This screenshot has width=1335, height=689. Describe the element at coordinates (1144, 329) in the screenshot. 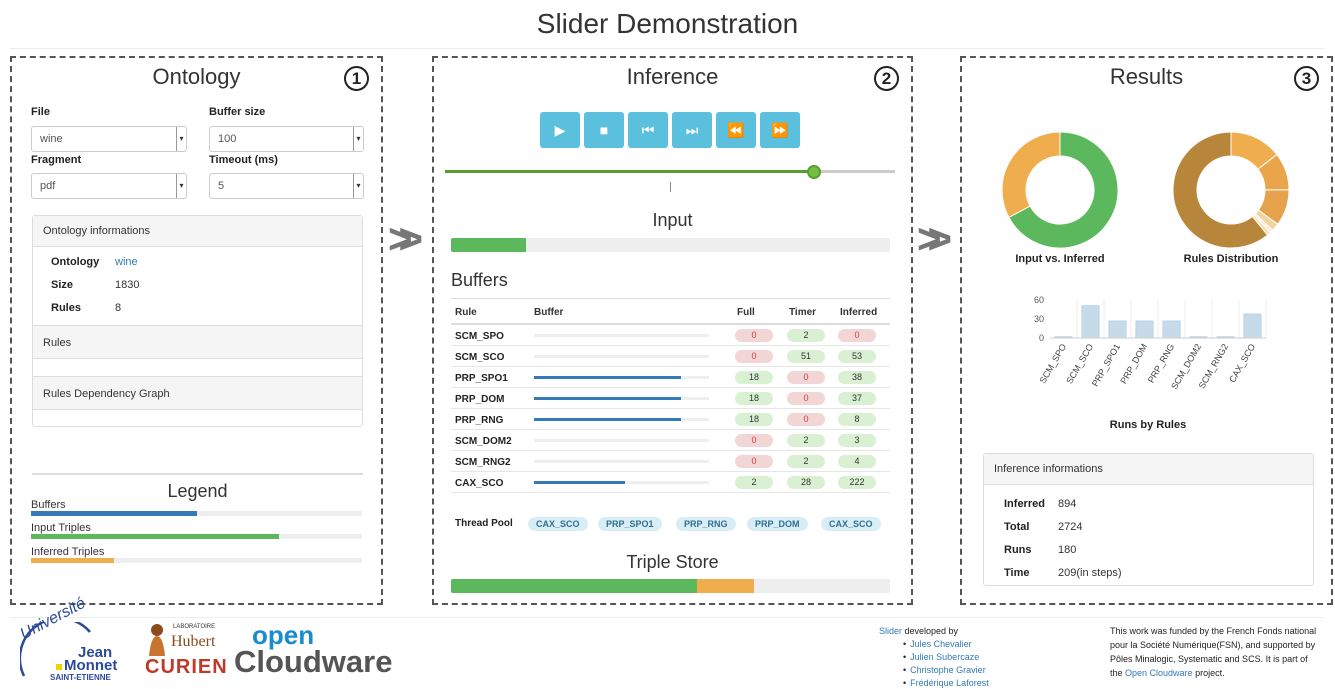

I see `bar-prp-dom` at that location.